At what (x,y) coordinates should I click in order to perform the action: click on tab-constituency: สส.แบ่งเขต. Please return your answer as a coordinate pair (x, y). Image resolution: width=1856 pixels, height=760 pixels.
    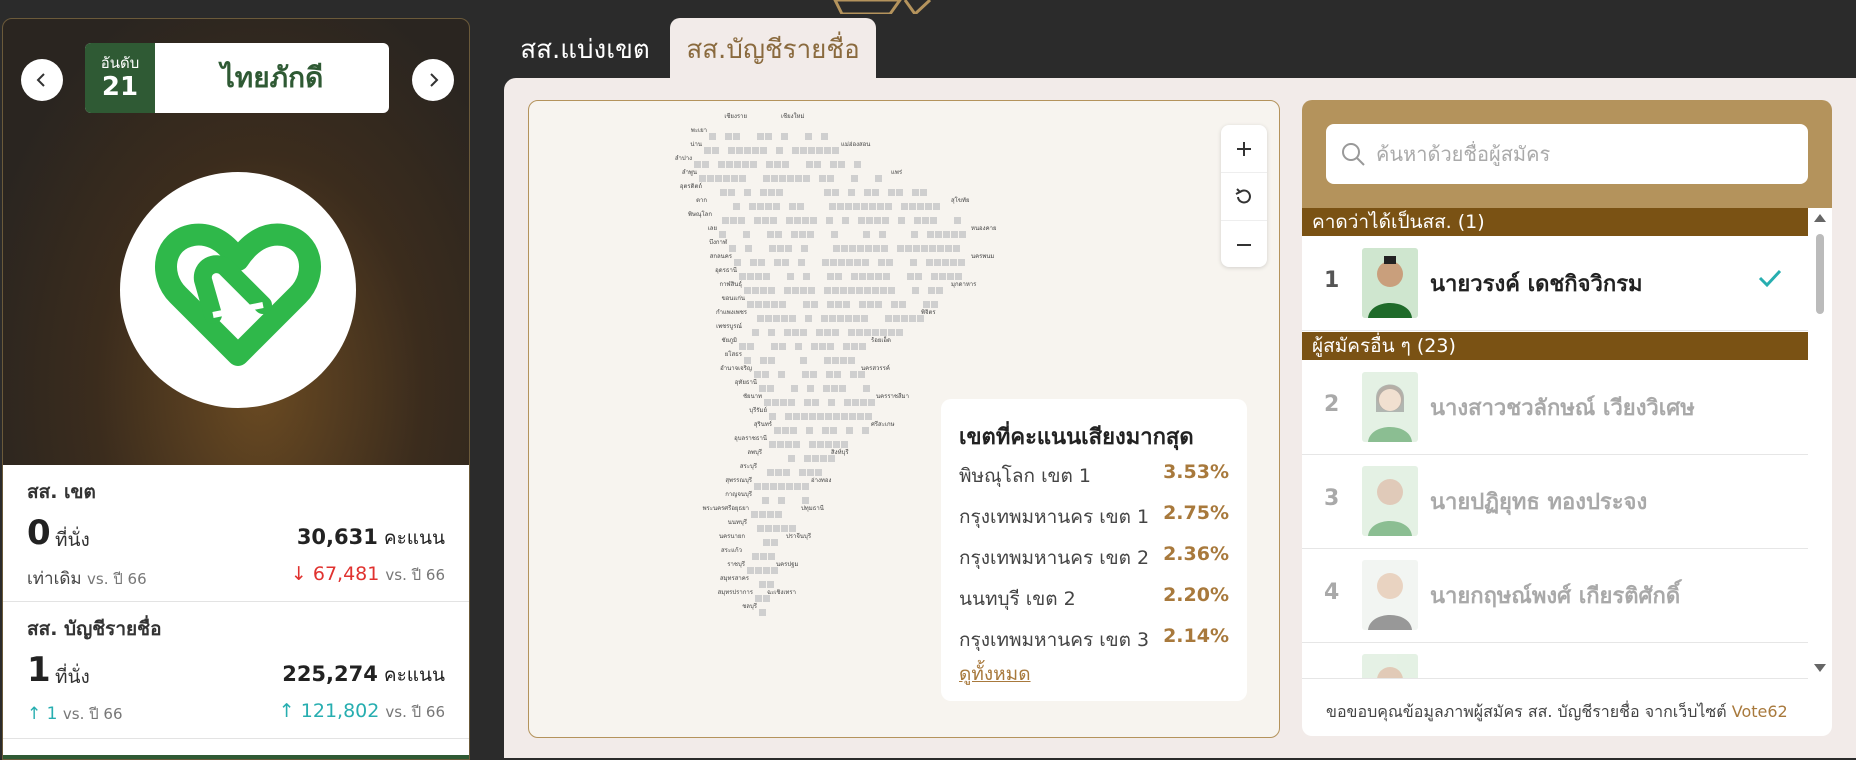
    Looking at the image, I should click on (585, 49).